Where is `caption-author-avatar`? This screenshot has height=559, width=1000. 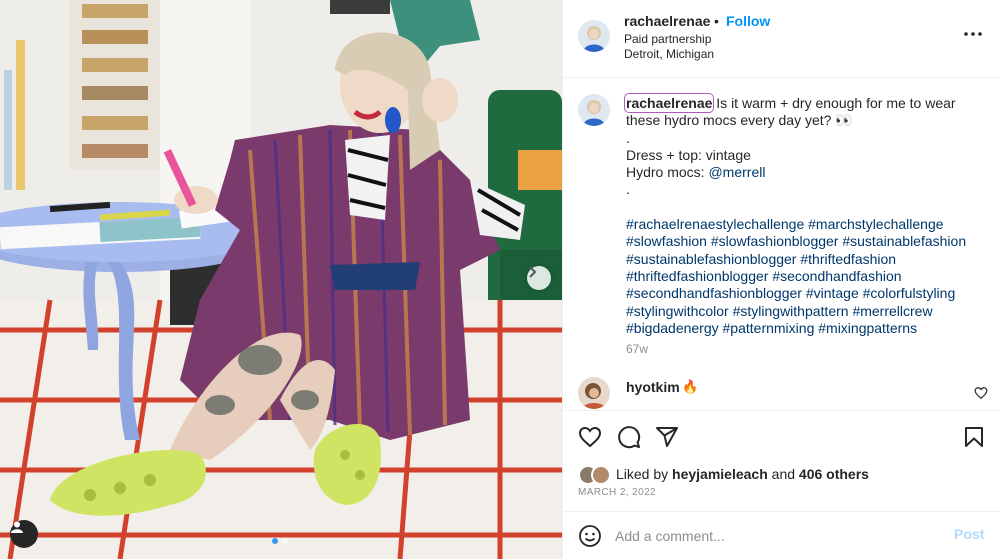 caption-author-avatar is located at coordinates (594, 110).